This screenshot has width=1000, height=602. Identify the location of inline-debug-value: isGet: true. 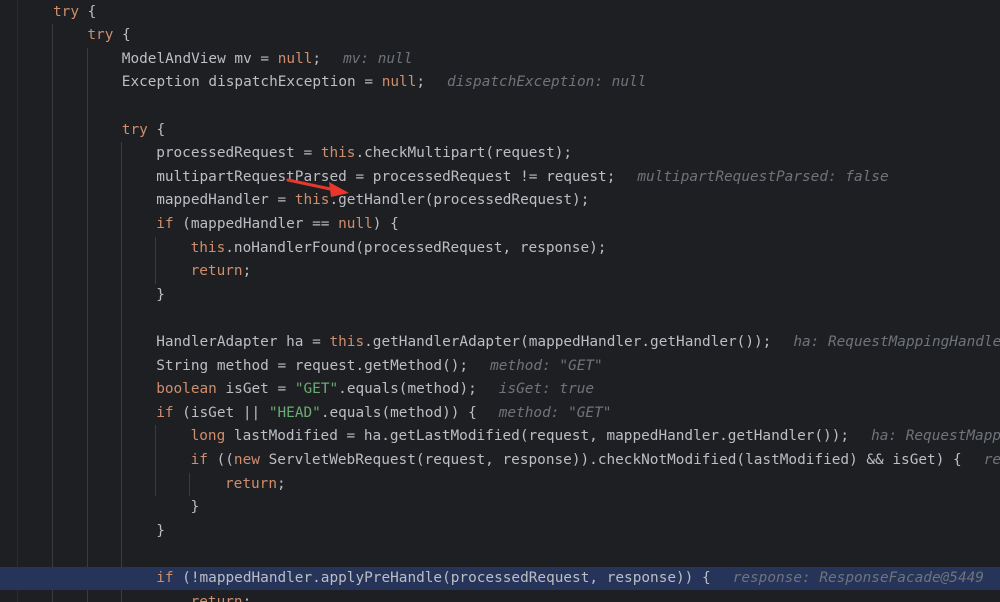
(546, 389).